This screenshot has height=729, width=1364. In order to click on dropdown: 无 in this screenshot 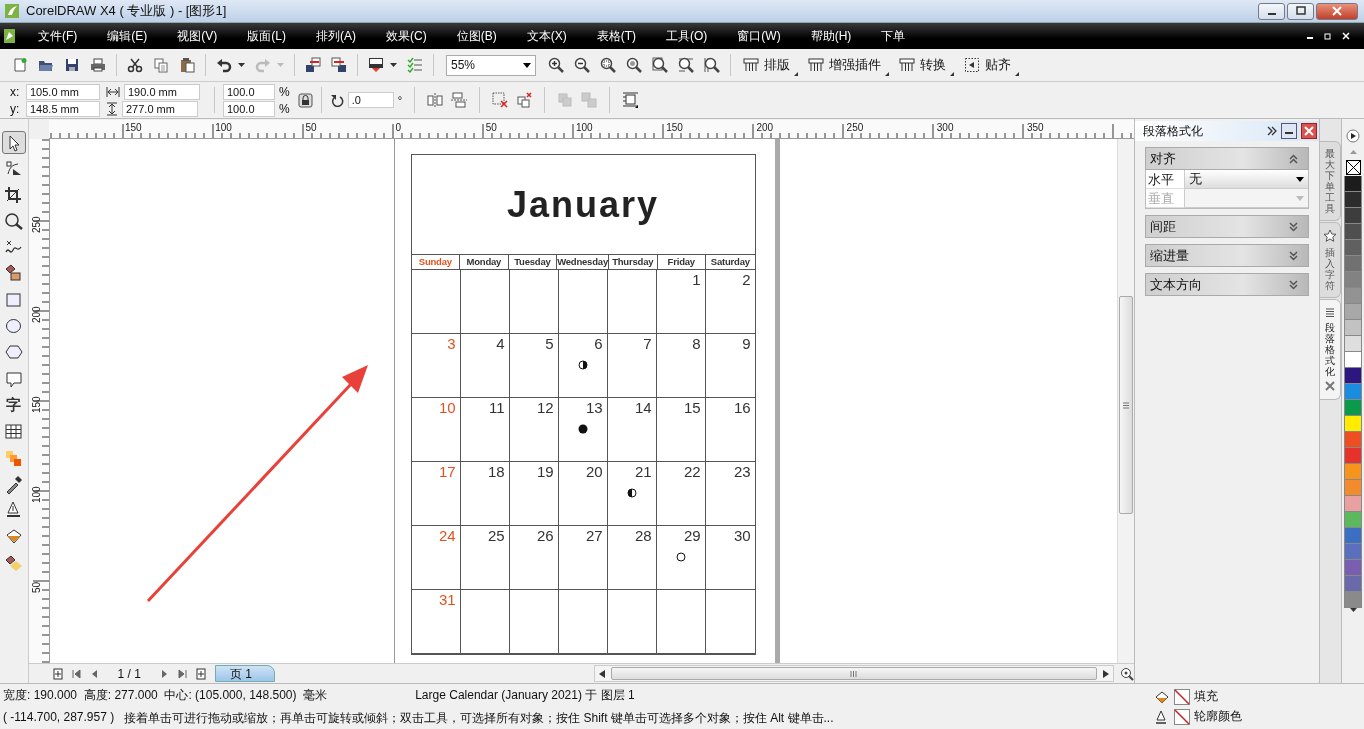, I will do `click(1246, 179)`.